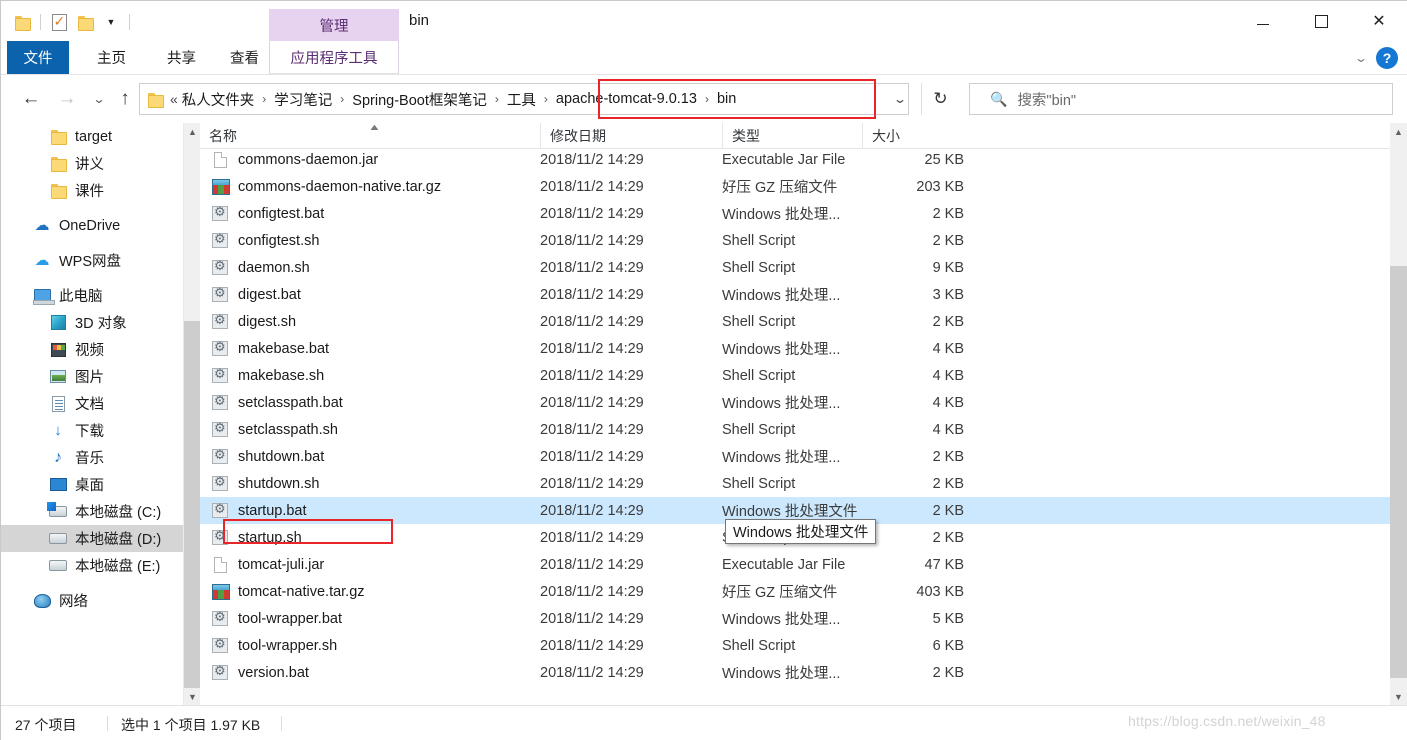 Image resolution: width=1407 pixels, height=740 pixels. Describe the element at coordinates (899, 99) in the screenshot. I see `address-dropdown-icon: ⌄` at that location.